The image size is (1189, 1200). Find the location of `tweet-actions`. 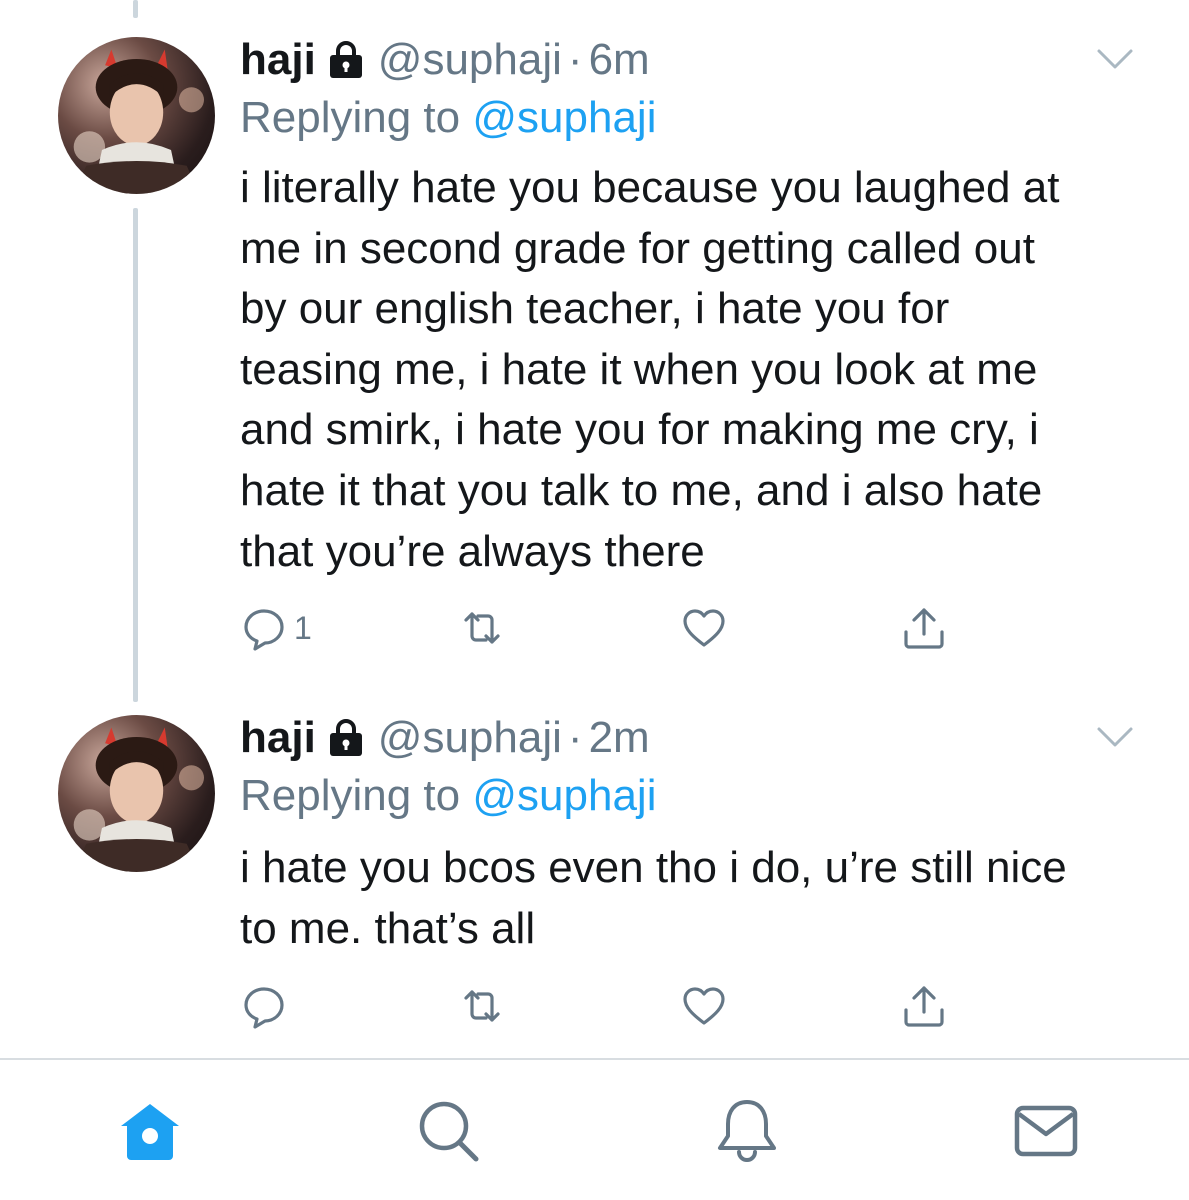

tweet-actions is located at coordinates (600, 1006).